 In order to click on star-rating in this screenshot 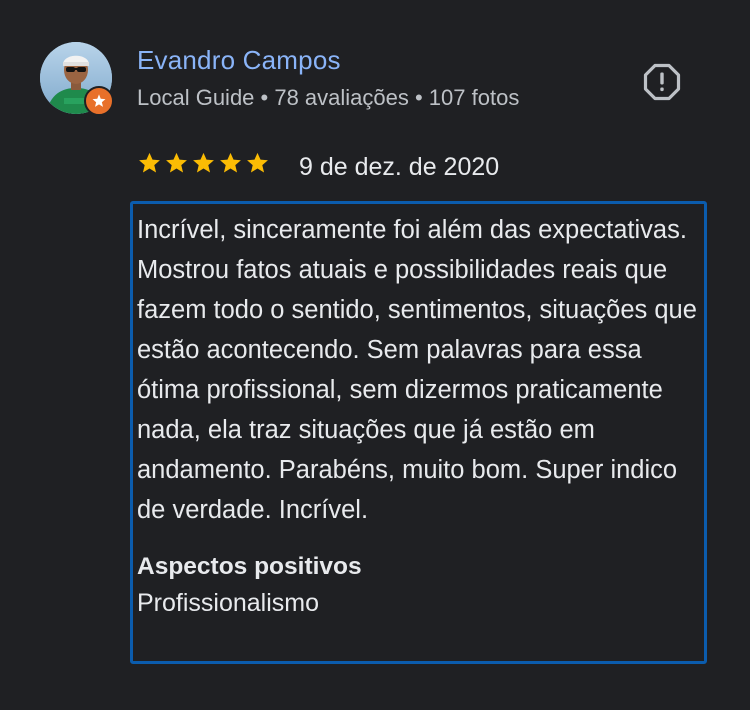, I will do `click(203, 163)`.